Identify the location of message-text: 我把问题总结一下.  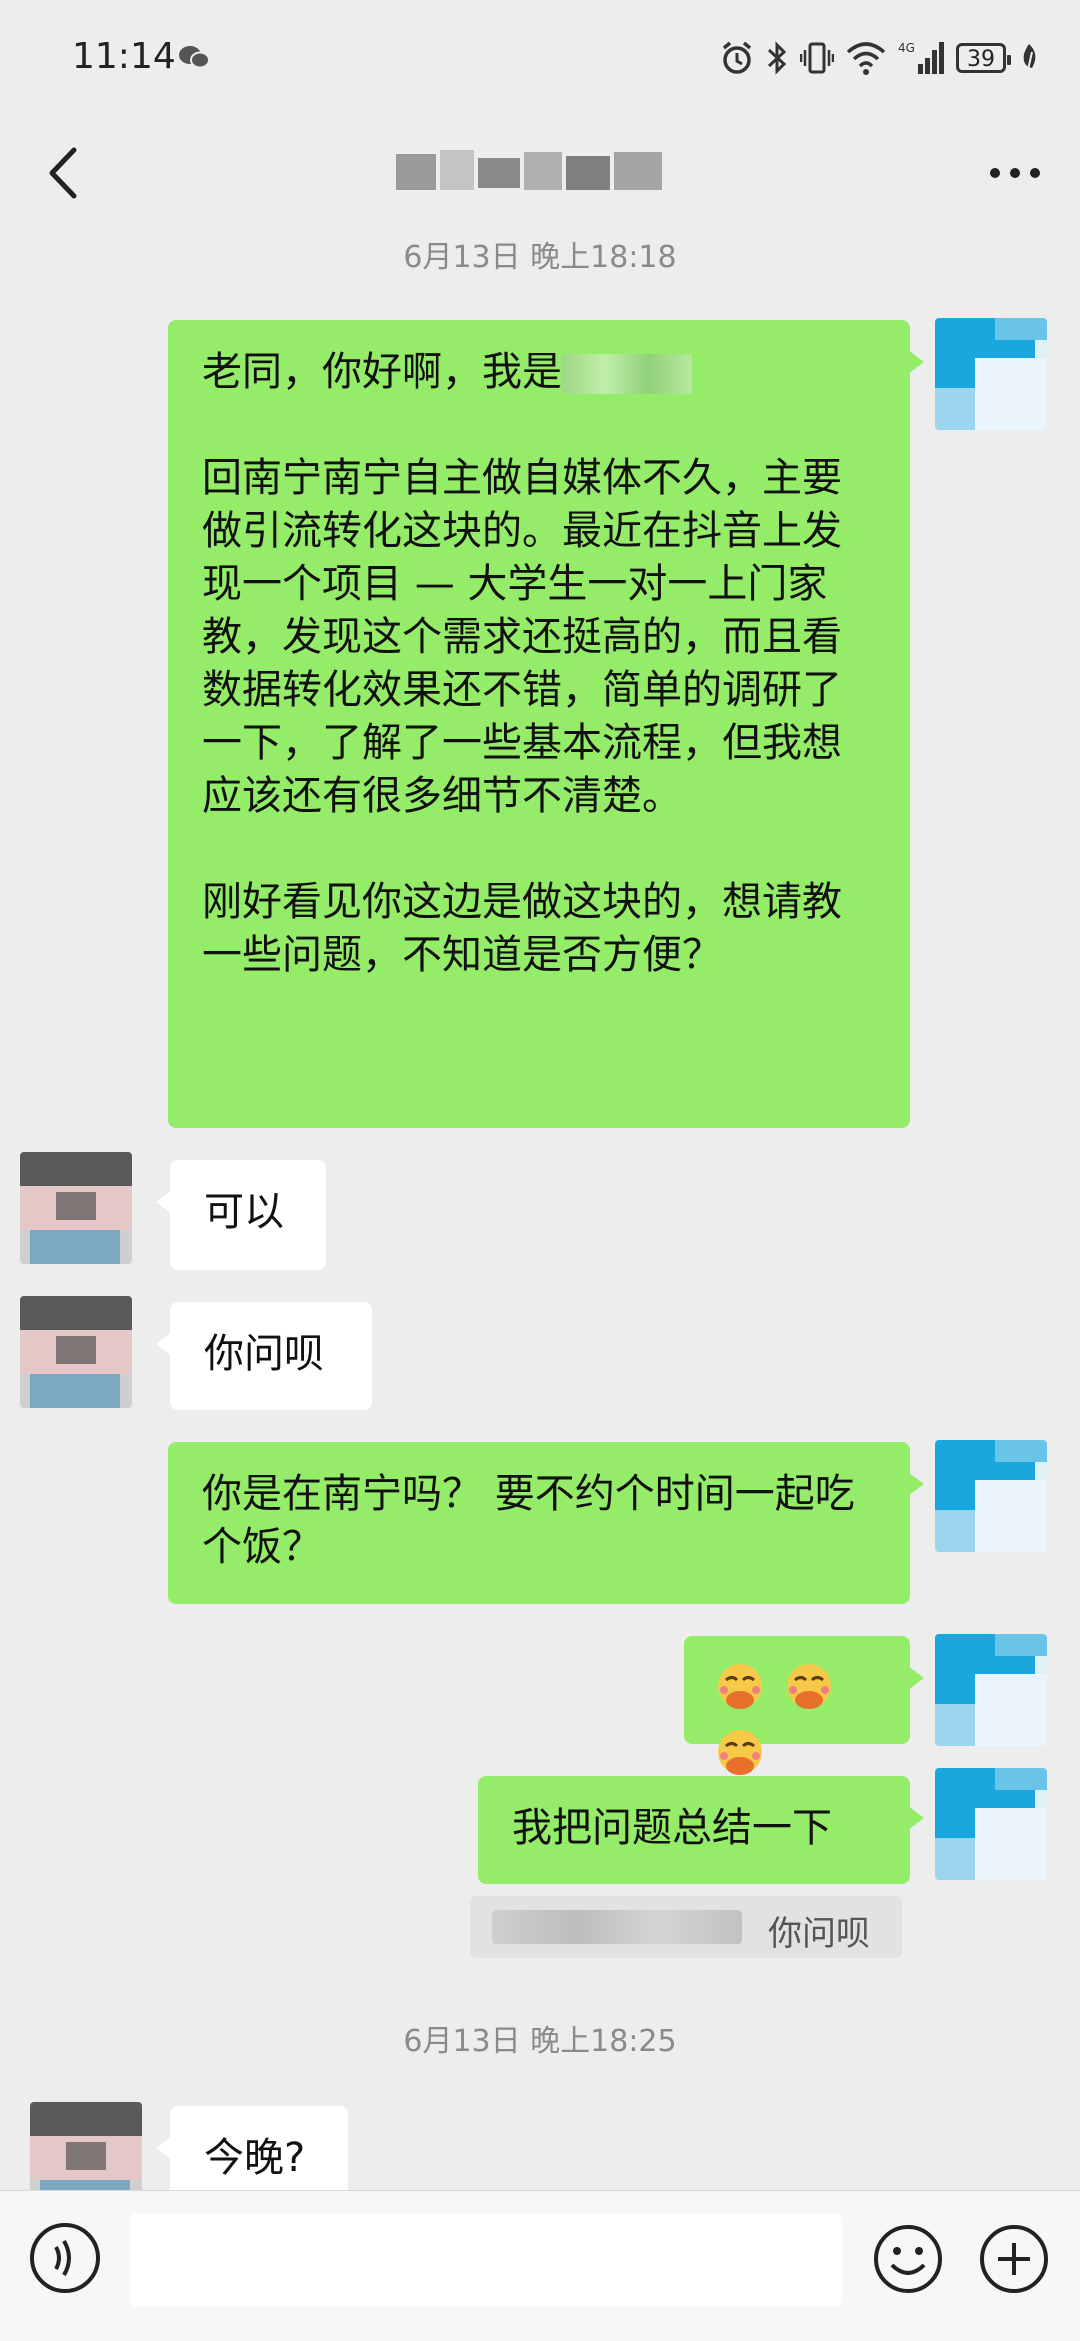
(672, 1828).